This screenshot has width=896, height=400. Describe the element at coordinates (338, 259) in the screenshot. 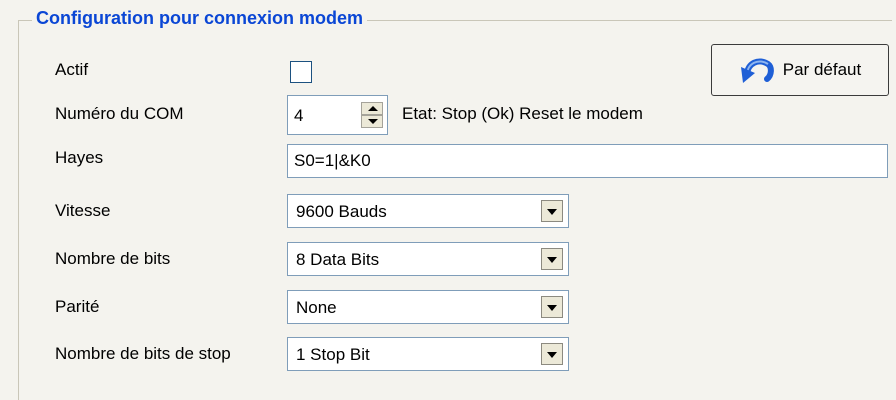

I see `bits-value: 8 Data Bits` at that location.